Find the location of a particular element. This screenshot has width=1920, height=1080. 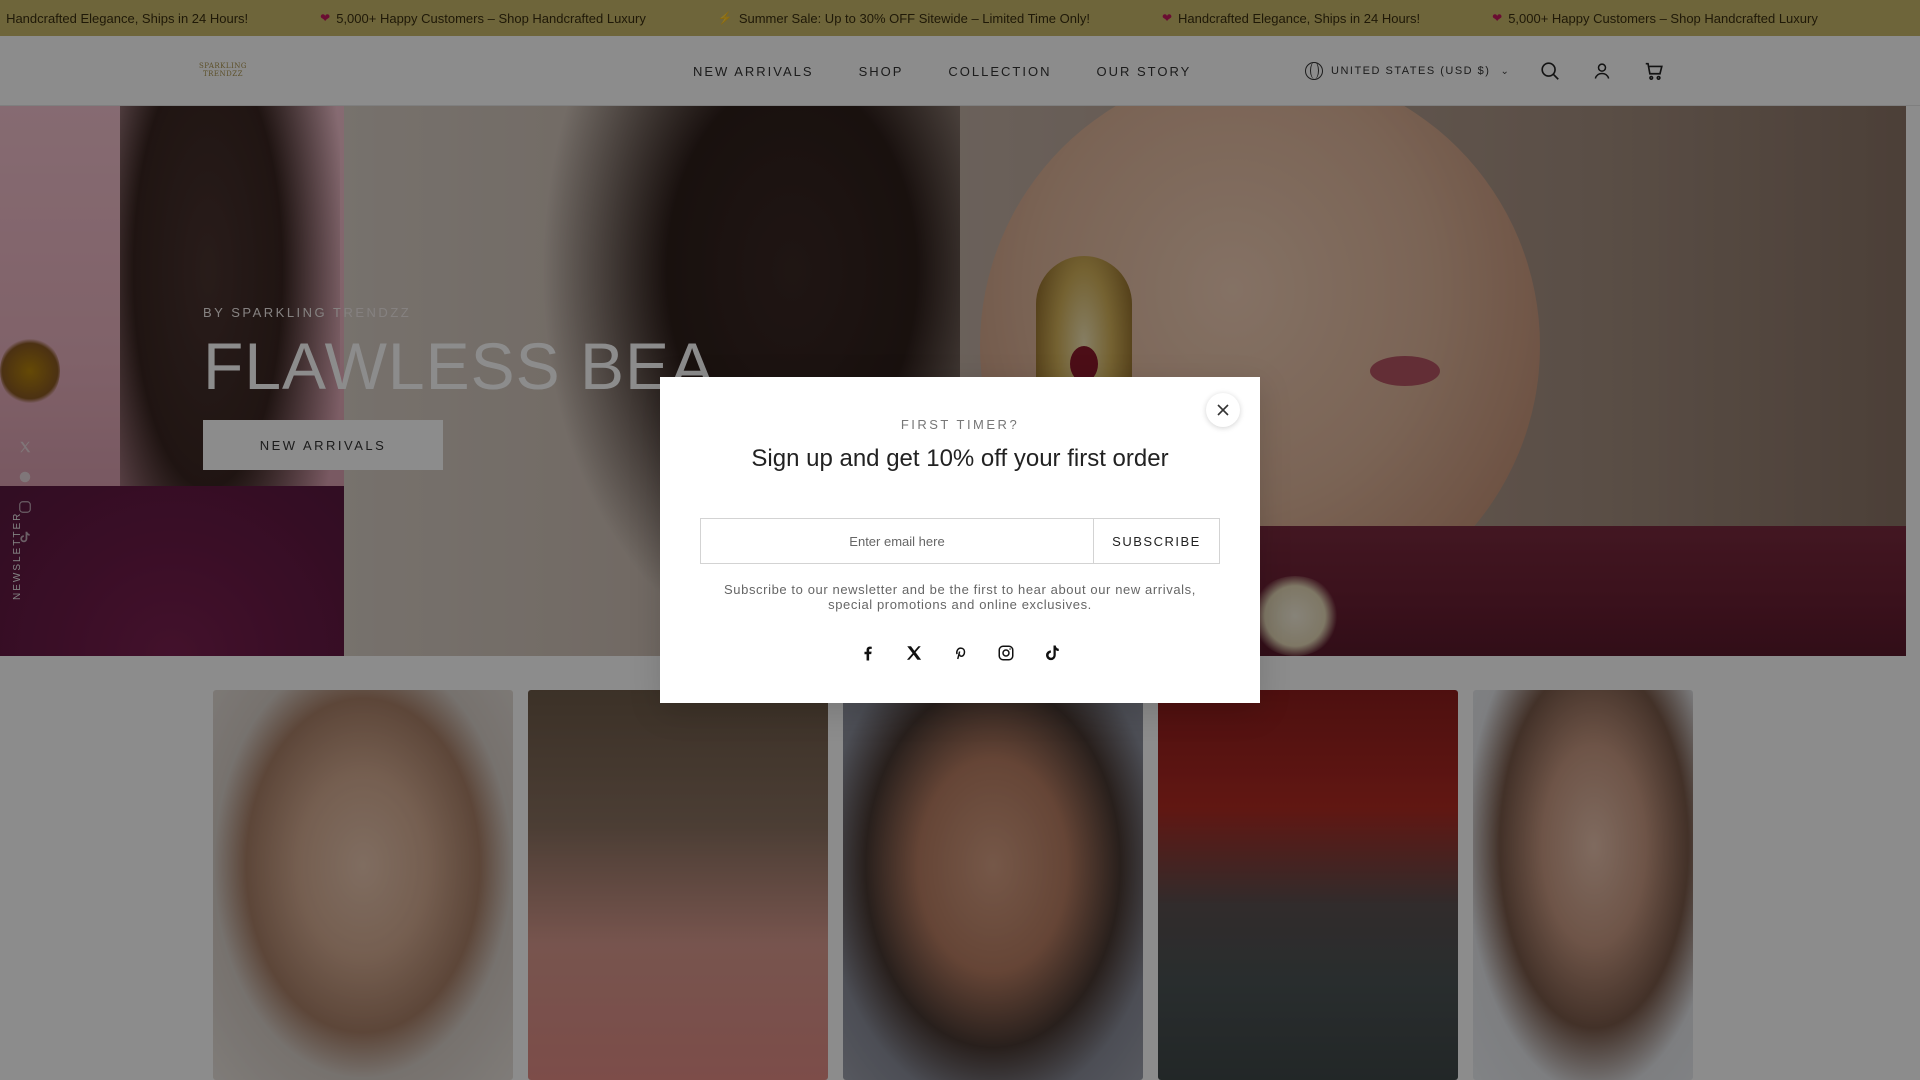

email-input is located at coordinates (897, 541).